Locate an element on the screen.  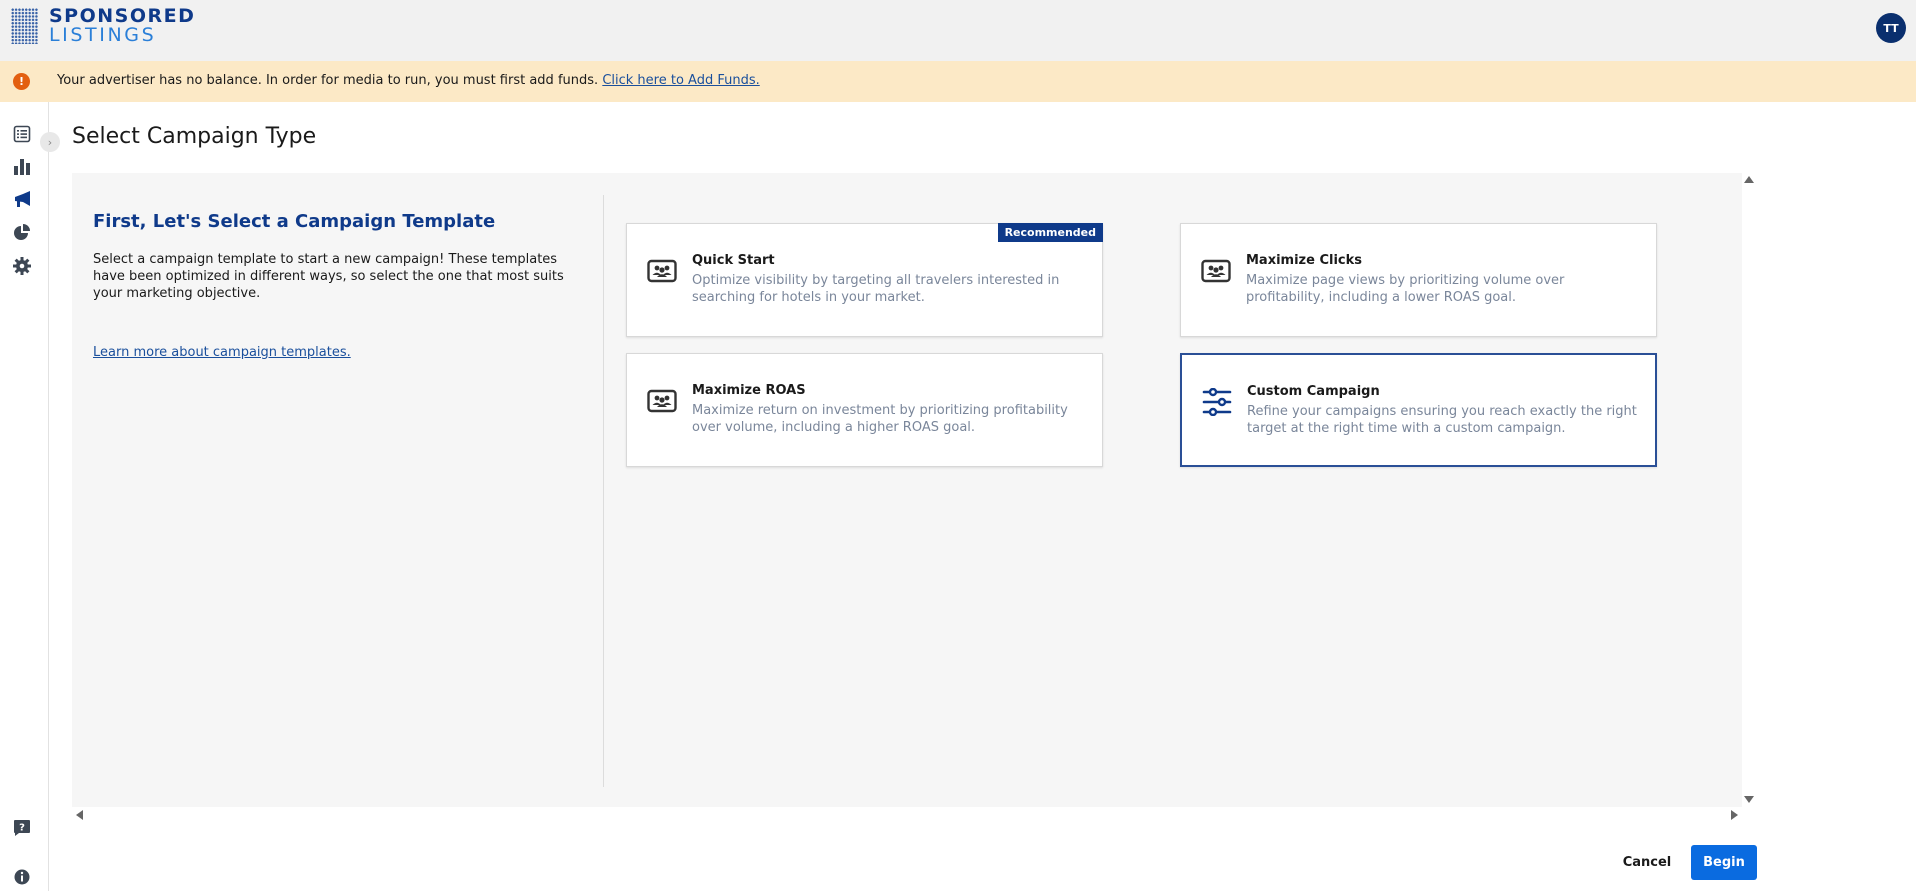
add-funds-link: Click here to Add Funds. is located at coordinates (680, 80).